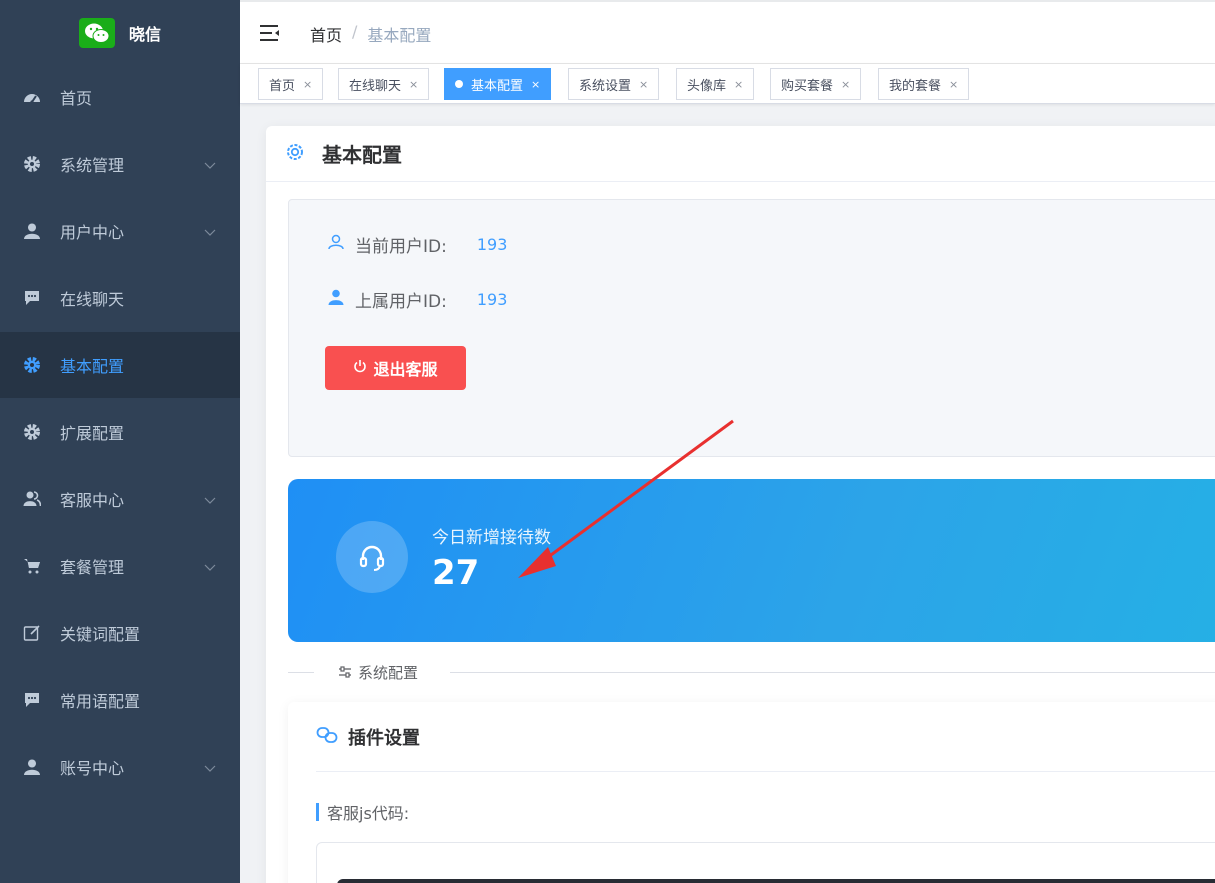 The width and height of the screenshot is (1215, 883). Describe the element at coordinates (459, 84) in the screenshot. I see `active-dot-icon` at that location.